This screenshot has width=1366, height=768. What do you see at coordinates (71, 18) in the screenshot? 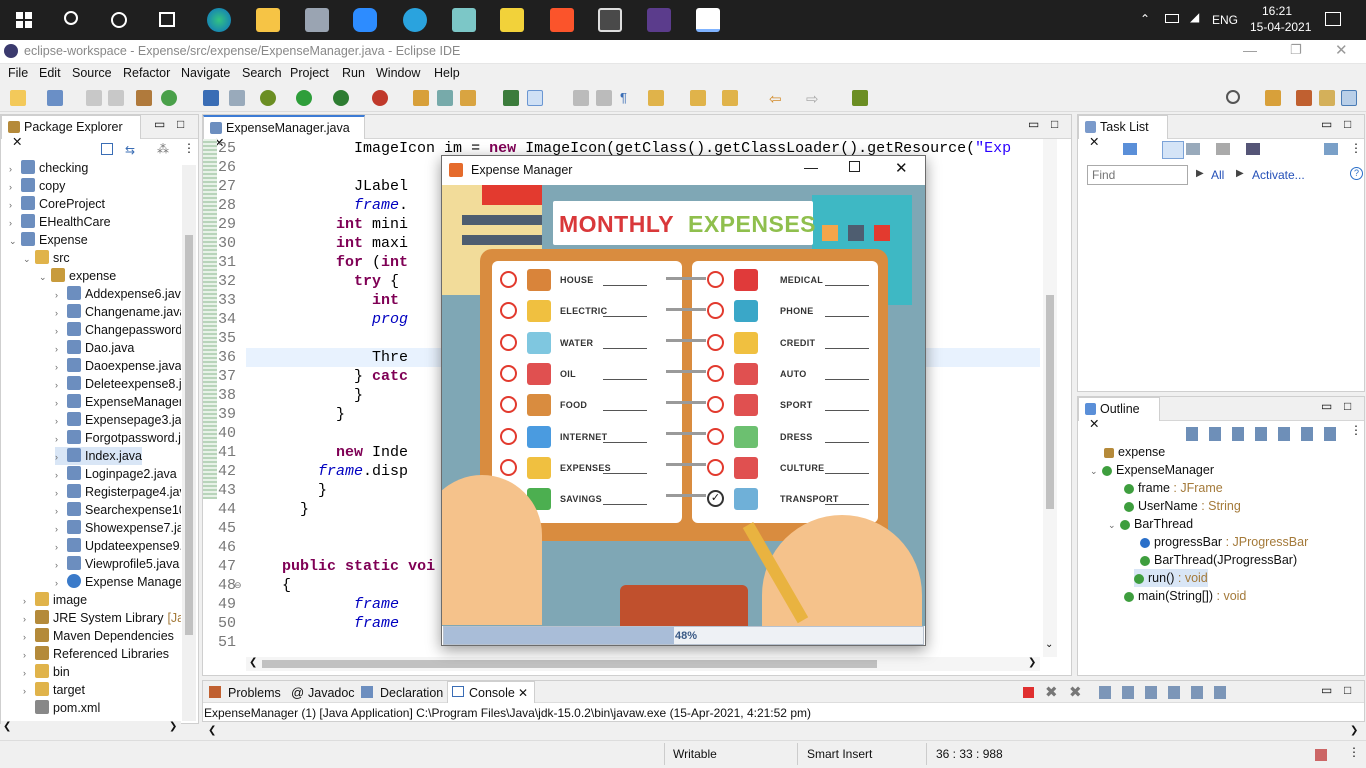
I see `search-icon` at bounding box center [71, 18].